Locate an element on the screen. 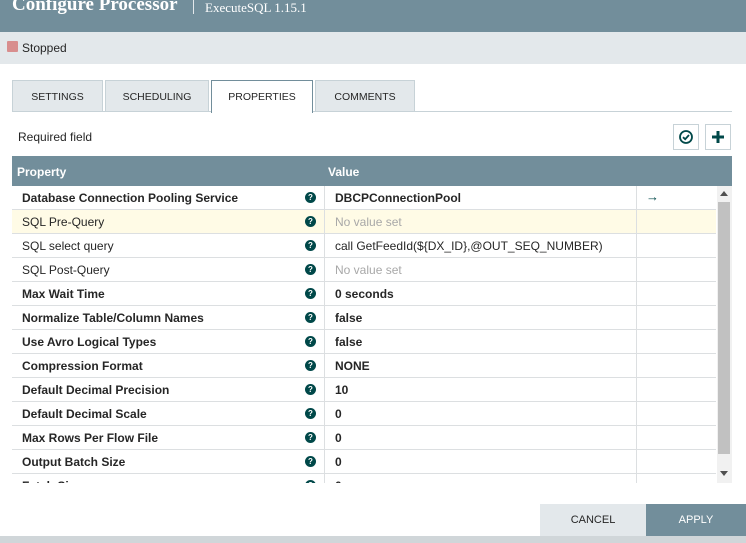 The width and height of the screenshot is (746, 543). property-name: SQL select query is located at coordinates (68, 246).